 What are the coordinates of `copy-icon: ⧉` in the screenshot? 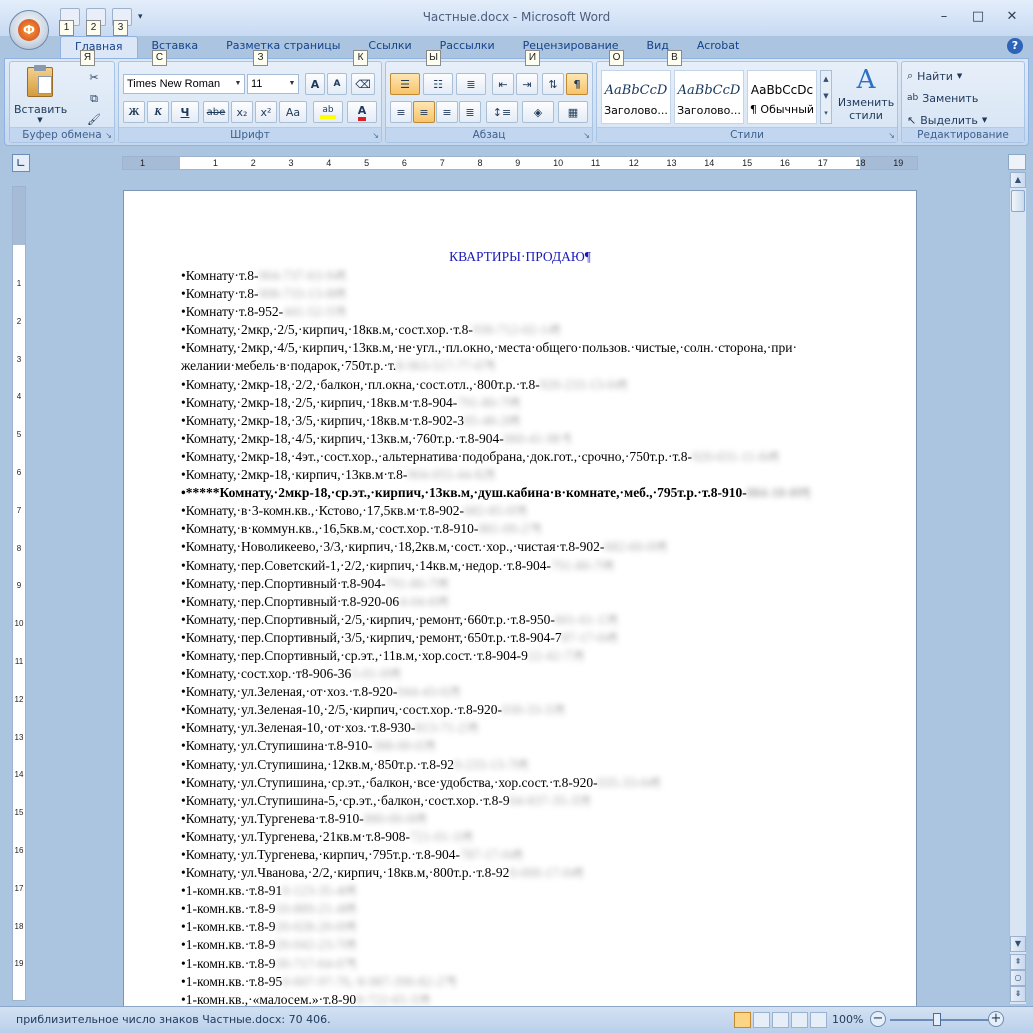 It's located at (94, 99).